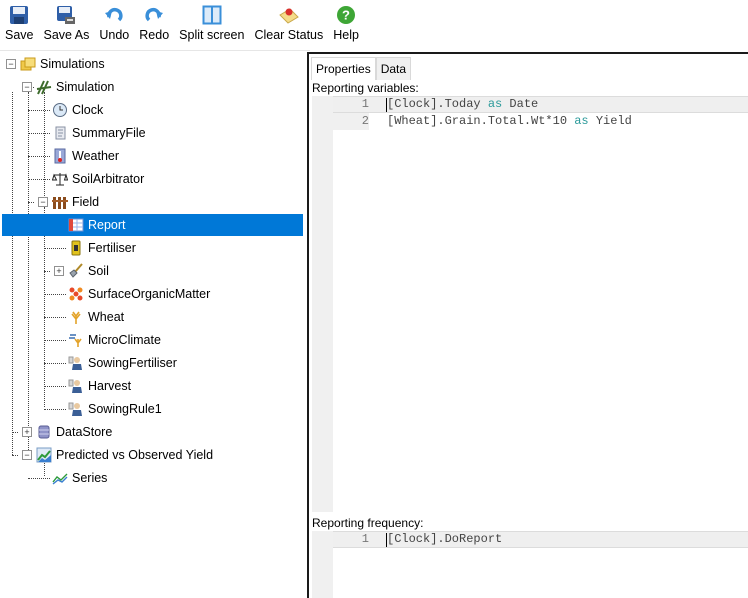  What do you see at coordinates (60, 202) in the screenshot?
I see `field-fence-icon` at bounding box center [60, 202].